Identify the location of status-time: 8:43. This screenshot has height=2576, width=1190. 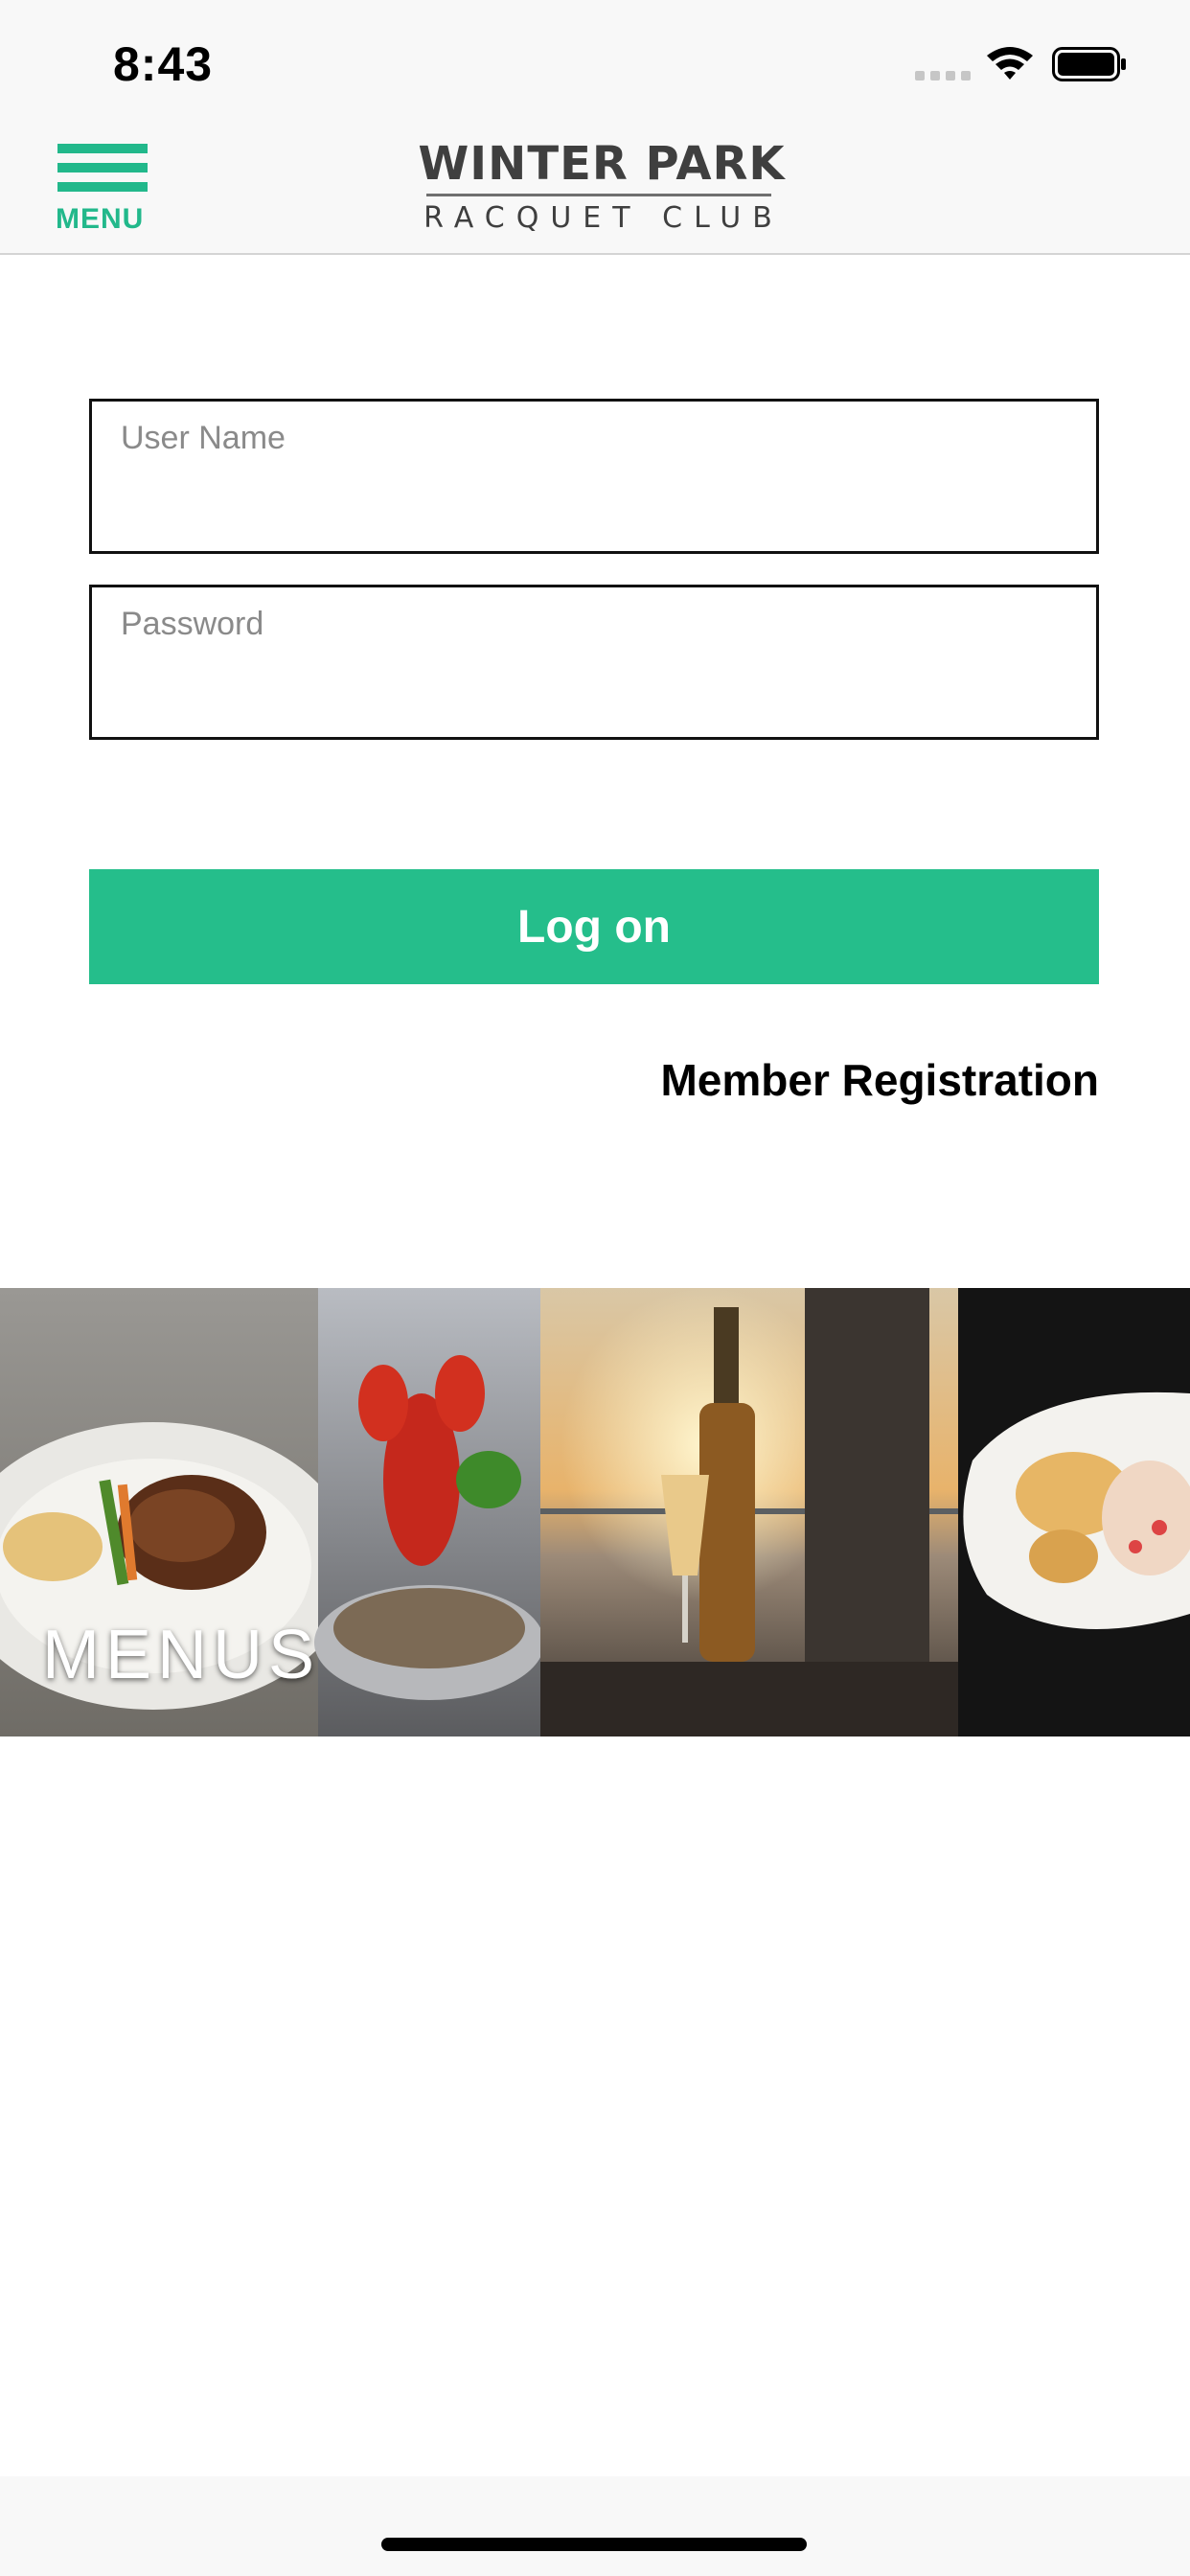
(163, 64).